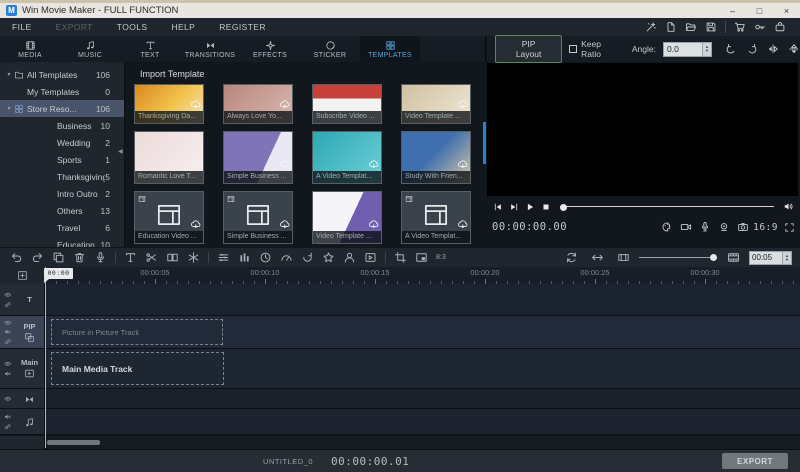 The image size is (800, 472). Describe the element at coordinates (651, 27) in the screenshot. I see `magic-wand-icon` at that location.